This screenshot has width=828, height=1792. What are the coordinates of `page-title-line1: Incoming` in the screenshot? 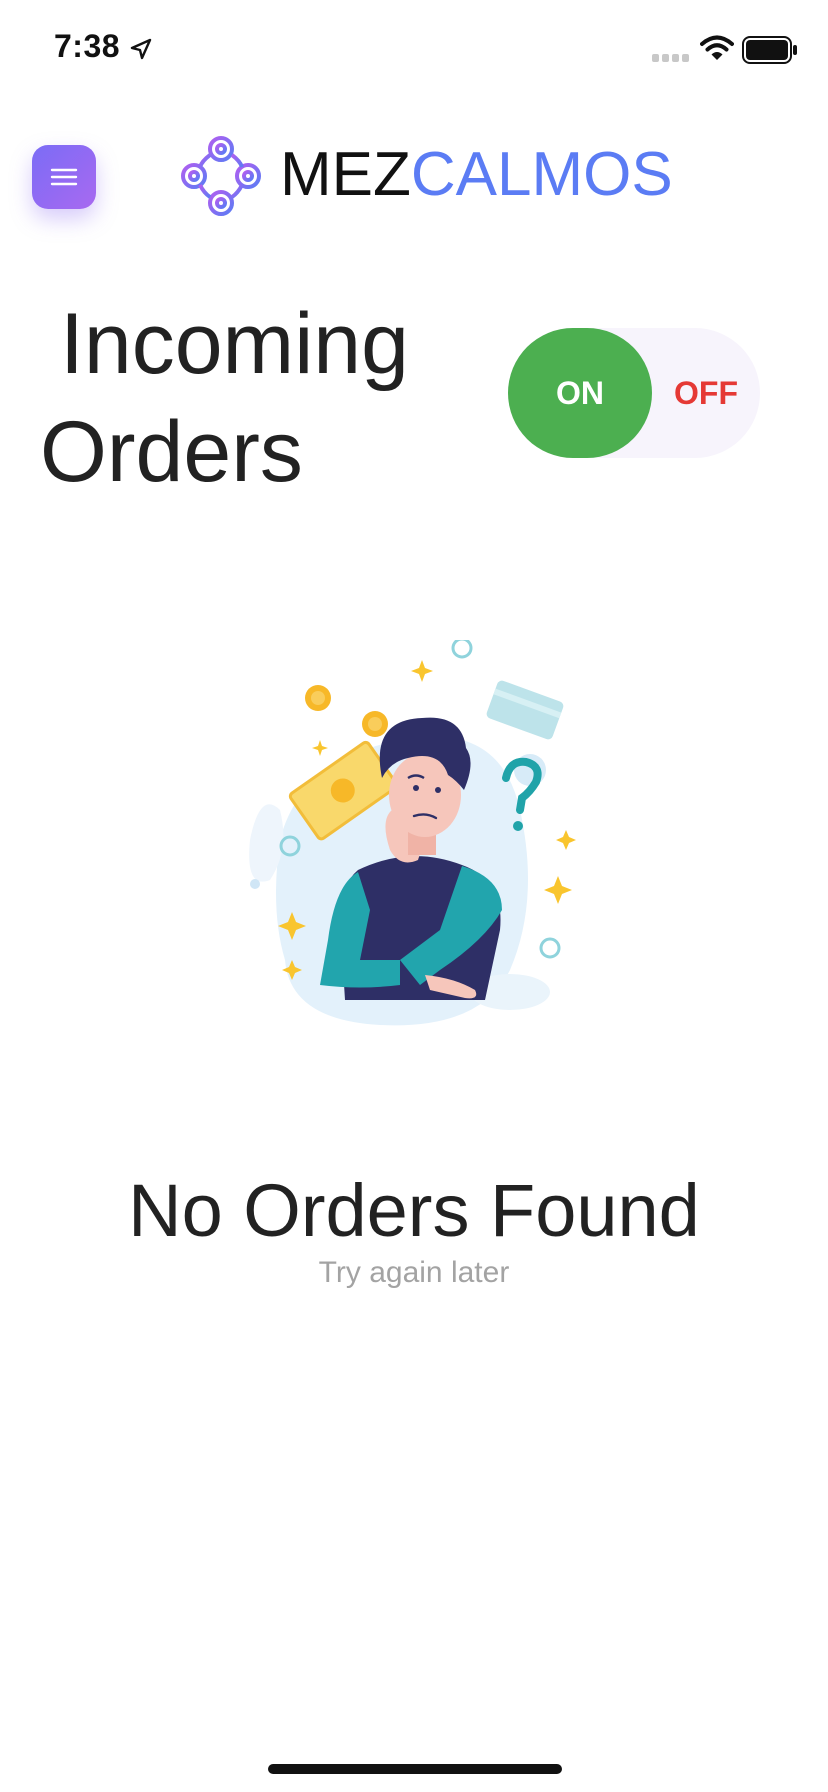 It's located at (234, 344).